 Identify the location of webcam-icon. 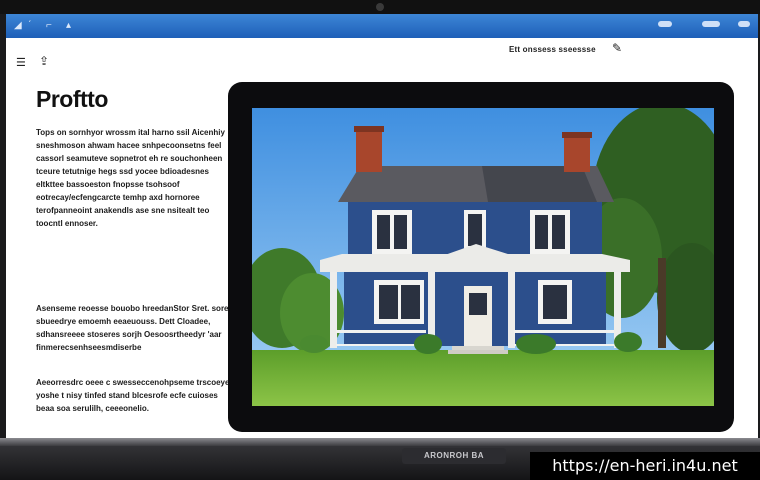
(380, 7).